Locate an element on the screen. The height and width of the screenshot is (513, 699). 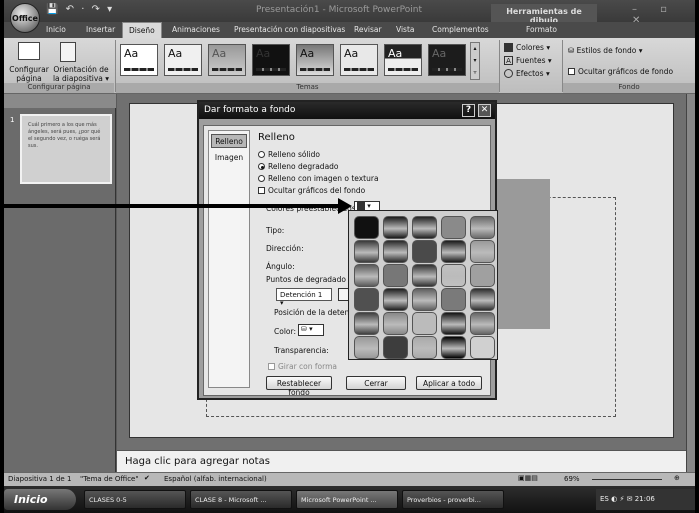
tab-presentacion: Presentación con diapositivas is located at coordinates (289, 29).